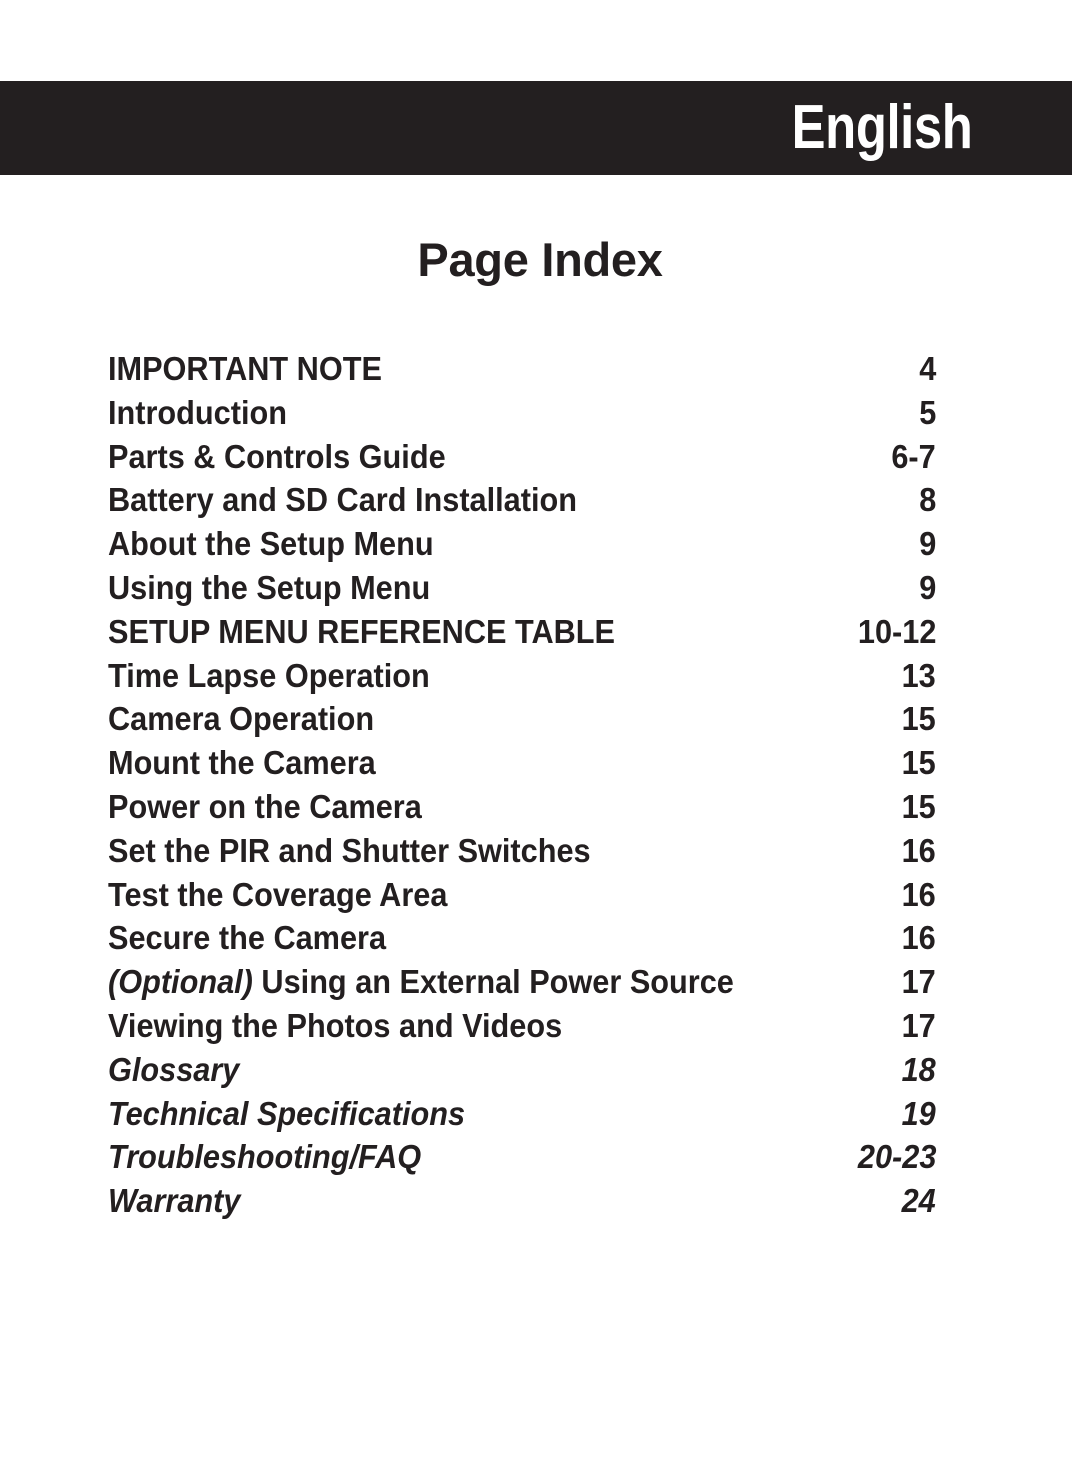 This screenshot has width=1080, height=1481. What do you see at coordinates (927, 368) in the screenshot?
I see `index-entry-page-number: 4` at bounding box center [927, 368].